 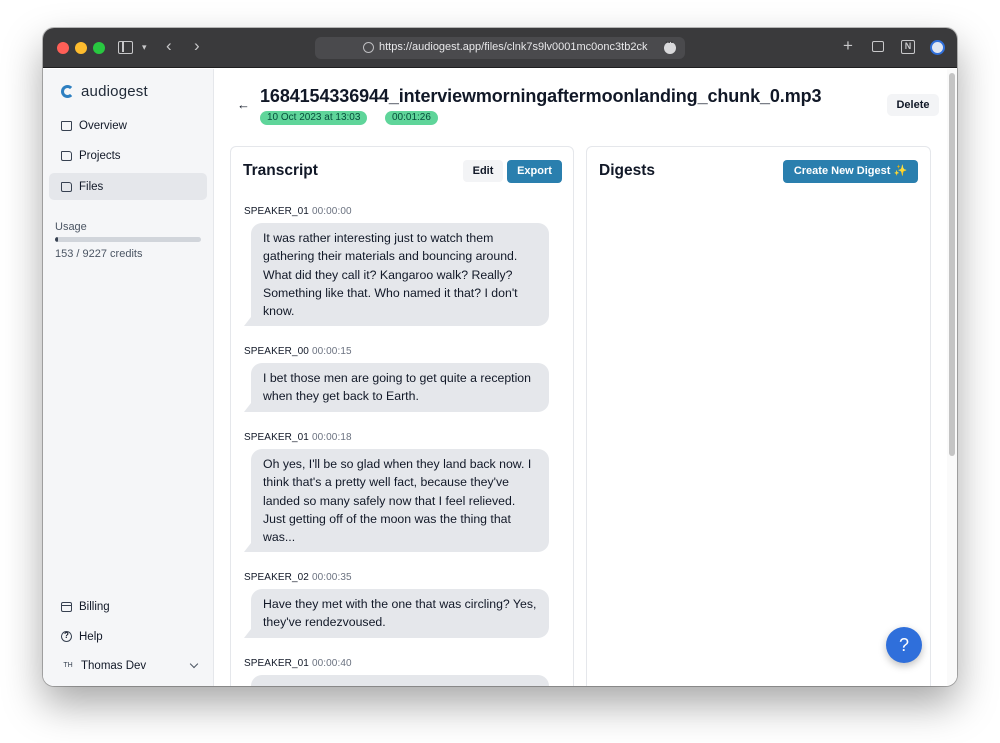 I want to click on sidebar-toggle-icon, so click(x=125, y=47).